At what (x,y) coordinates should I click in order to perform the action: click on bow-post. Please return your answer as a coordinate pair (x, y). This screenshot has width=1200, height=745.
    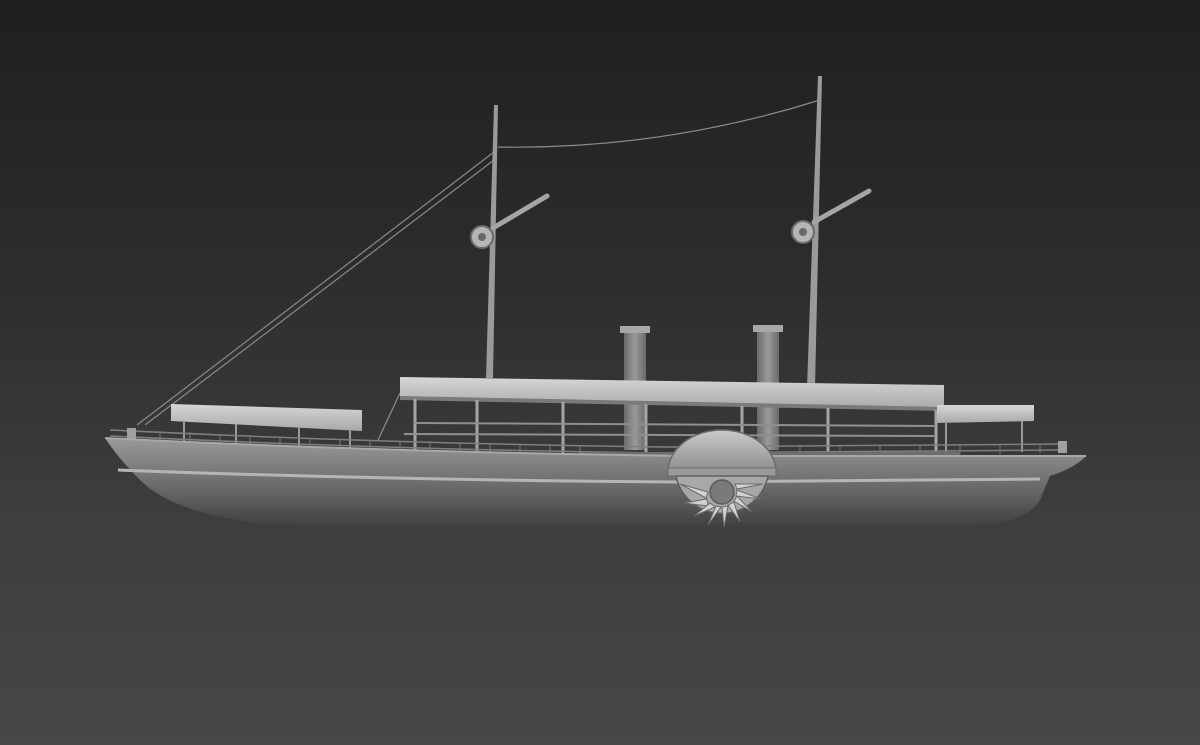
    Looking at the image, I should click on (131, 433).